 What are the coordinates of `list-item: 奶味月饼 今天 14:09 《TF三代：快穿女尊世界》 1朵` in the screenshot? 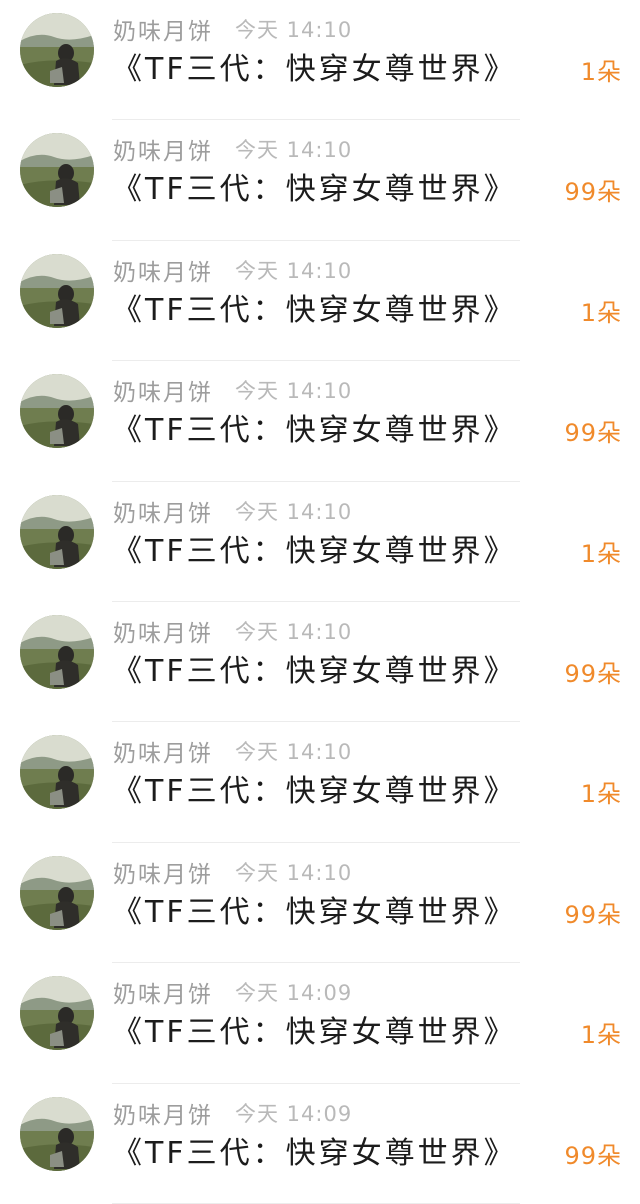 It's located at (320, 1023).